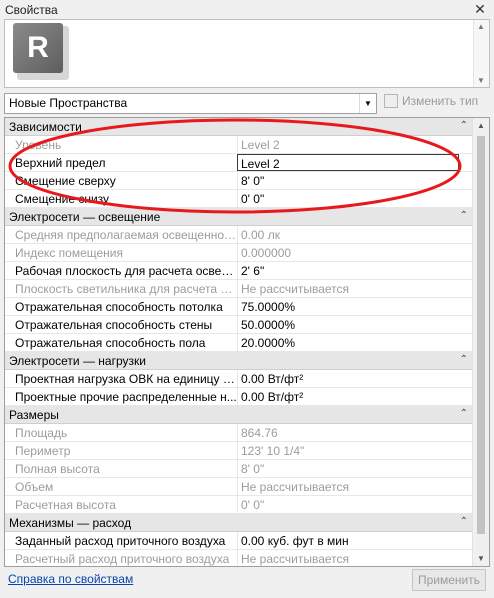 This screenshot has height=598, width=494. What do you see at coordinates (449, 580) in the screenshot?
I see `apply-button: Применить` at bounding box center [449, 580].